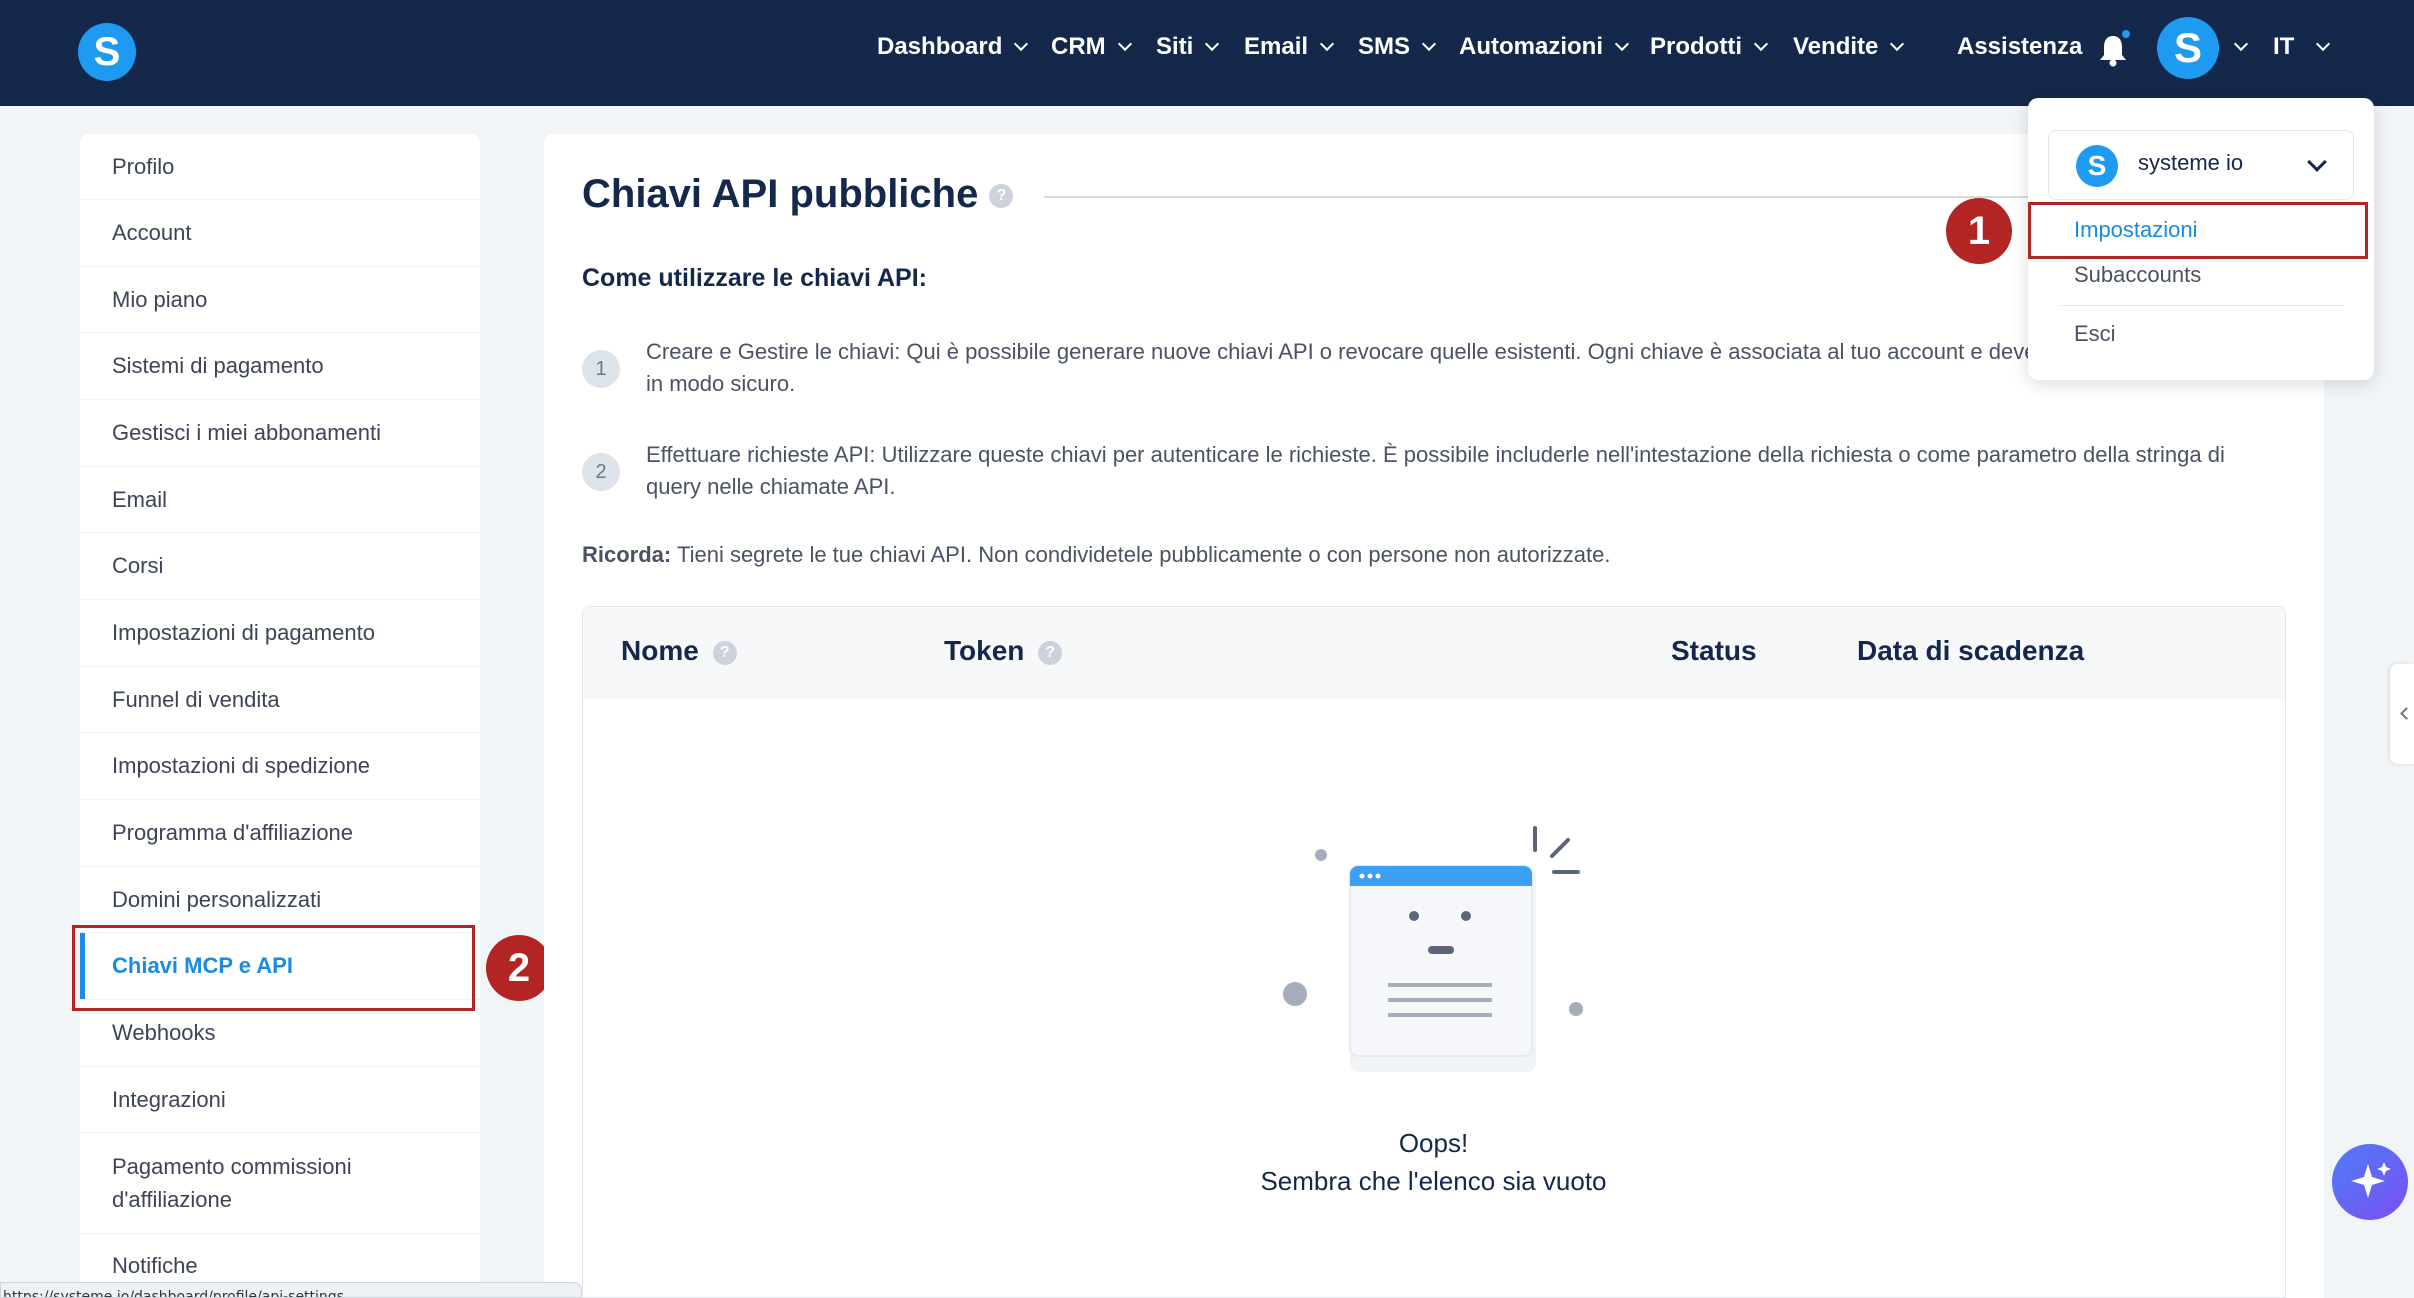  I want to click on menu-item-subaccounts: Subaccounts, so click(2137, 275).